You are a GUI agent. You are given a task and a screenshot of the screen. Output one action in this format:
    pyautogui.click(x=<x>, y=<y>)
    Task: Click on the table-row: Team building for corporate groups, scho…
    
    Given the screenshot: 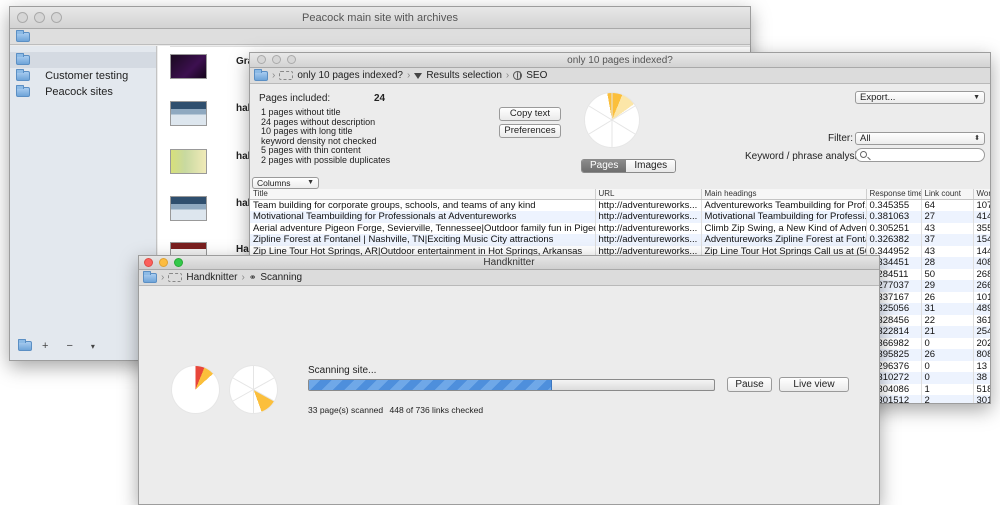 What is the action you would take?
    pyautogui.click(x=620, y=205)
    